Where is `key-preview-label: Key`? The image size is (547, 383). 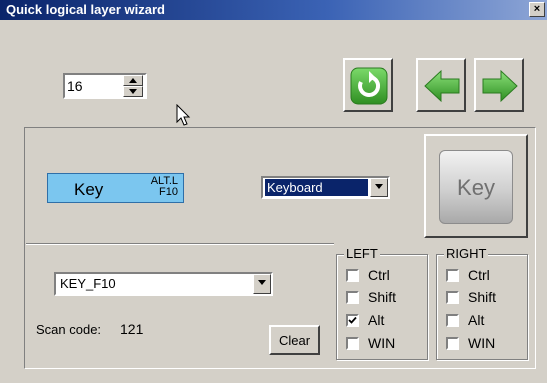 key-preview-label: Key is located at coordinates (89, 189).